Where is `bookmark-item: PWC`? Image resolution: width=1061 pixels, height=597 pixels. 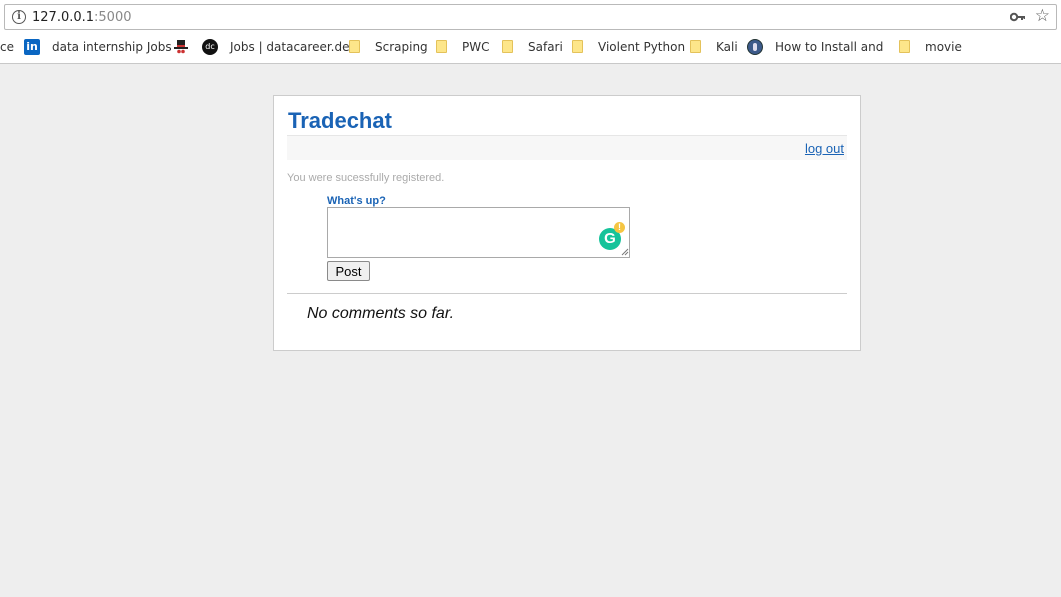
bookmark-item: PWC is located at coordinates (466, 47).